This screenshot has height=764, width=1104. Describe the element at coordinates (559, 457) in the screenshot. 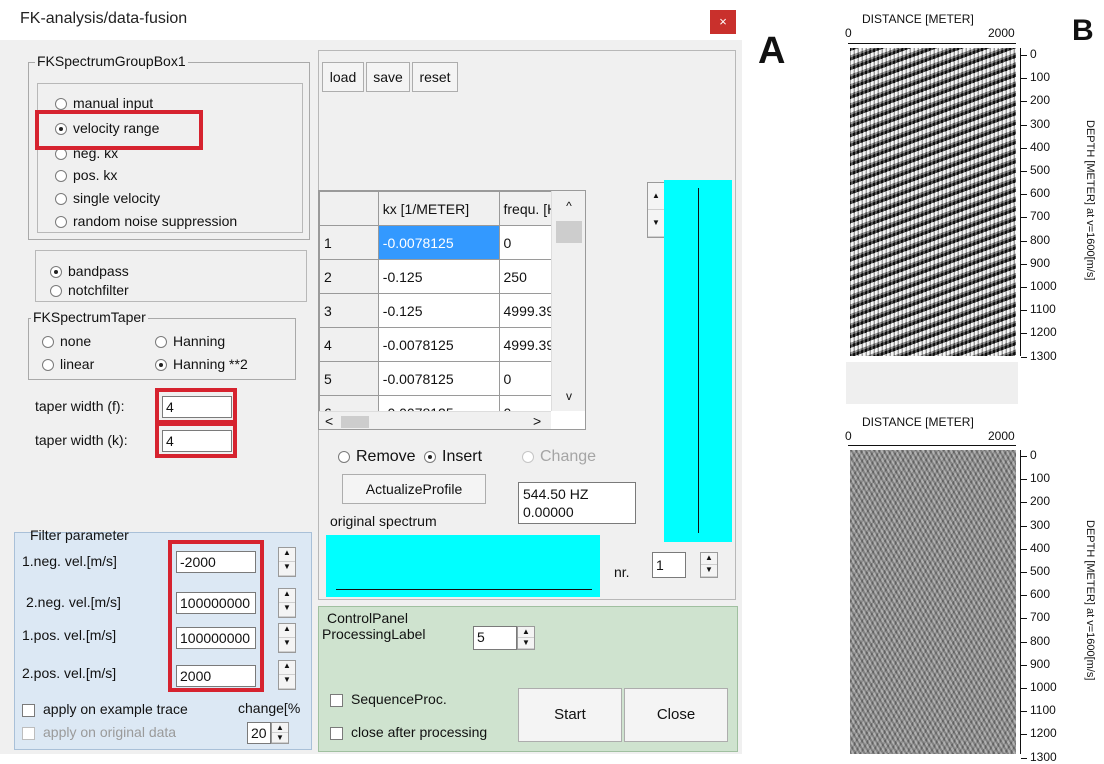

I see `radio-change: Change` at that location.